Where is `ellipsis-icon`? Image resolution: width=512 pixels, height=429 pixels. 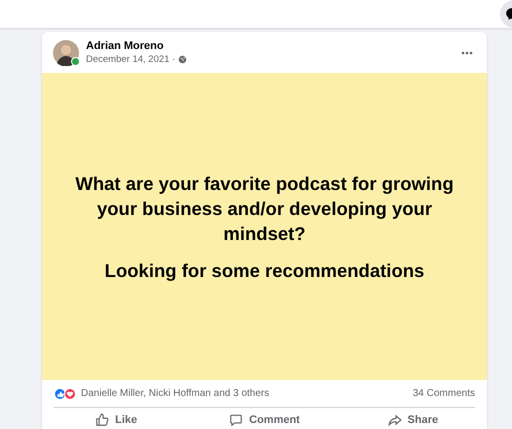 ellipsis-icon is located at coordinates (467, 52).